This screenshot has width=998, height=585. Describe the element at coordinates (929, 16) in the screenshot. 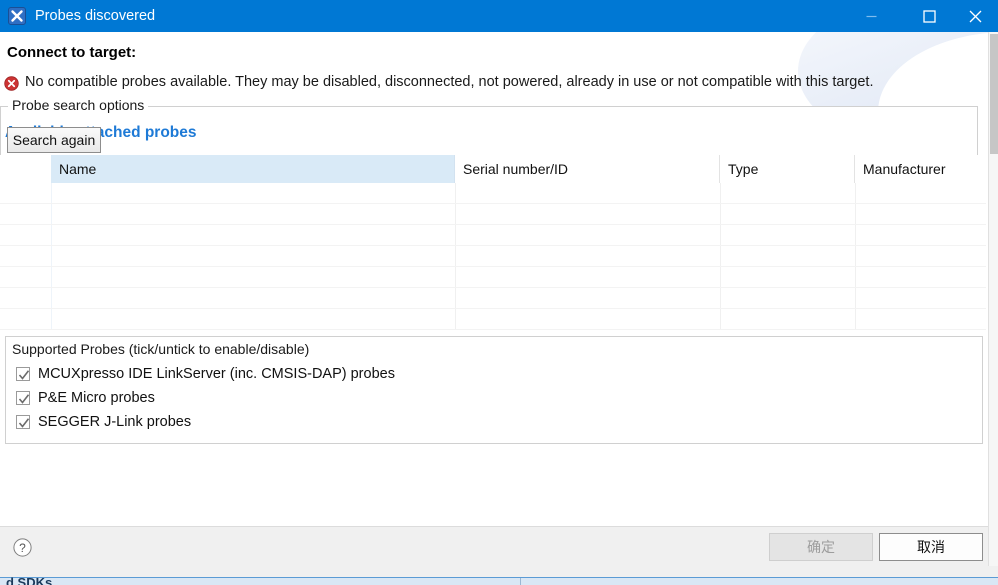

I see `maximize-icon` at that location.